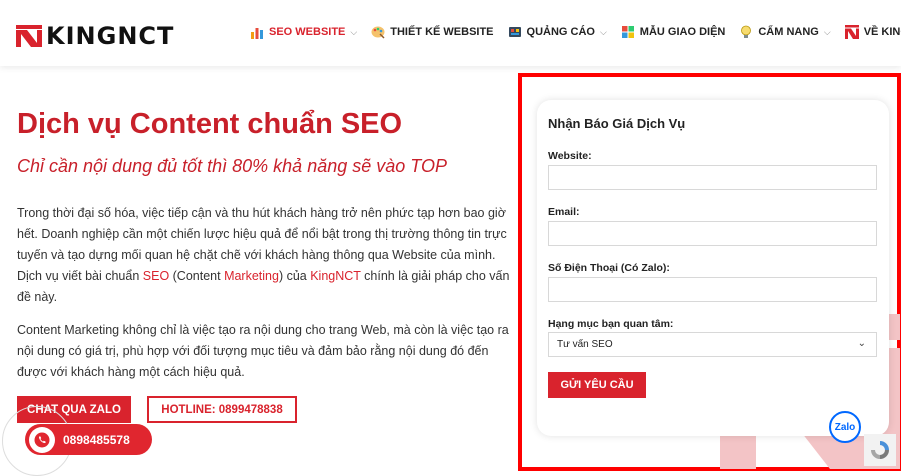 Image resolution: width=901 pixels, height=476 pixels. What do you see at coordinates (585, 344) in the screenshot?
I see `category-selected-value: Tư vấn SEO` at bounding box center [585, 344].